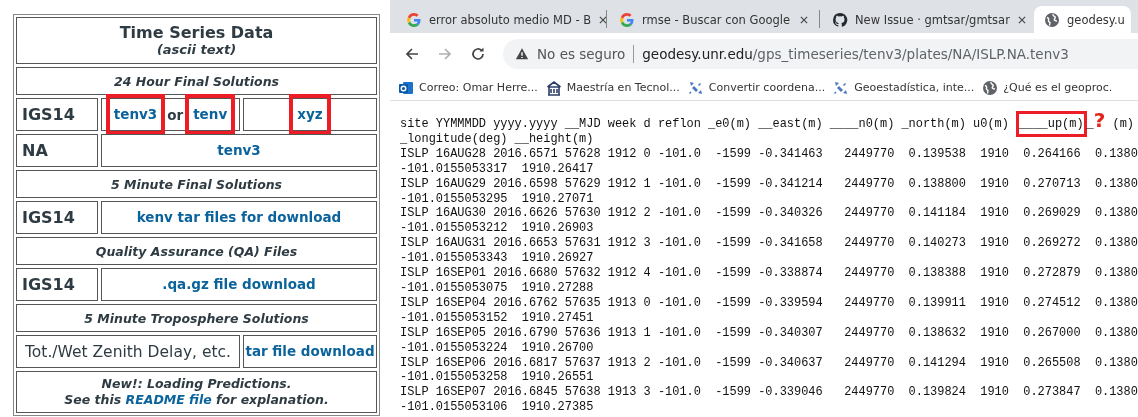 The image size is (1138, 417). Describe the element at coordinates (196, 184) in the screenshot. I see `section-heading: 5 Minute Final Solutions` at that location.